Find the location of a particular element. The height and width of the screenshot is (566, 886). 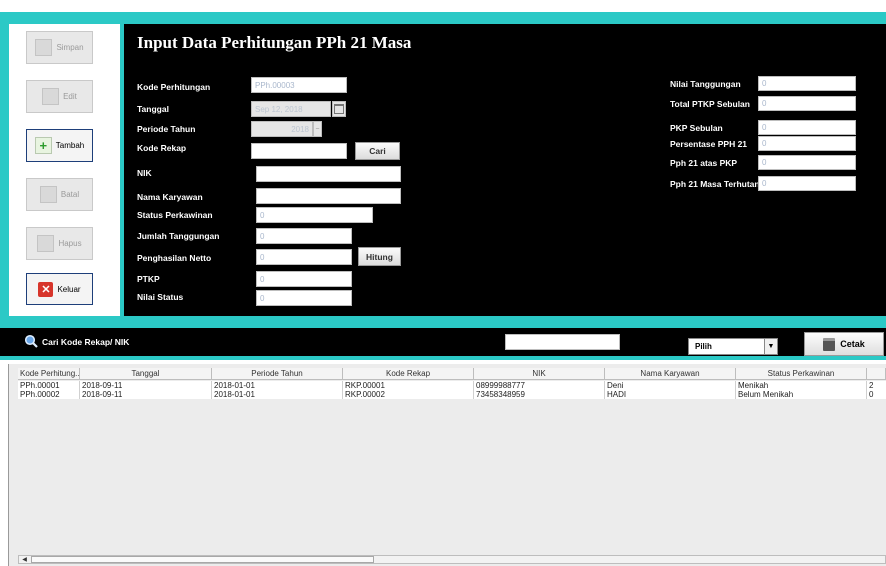

status-perkawinan-label: Status Perkawinan is located at coordinates (175, 215).